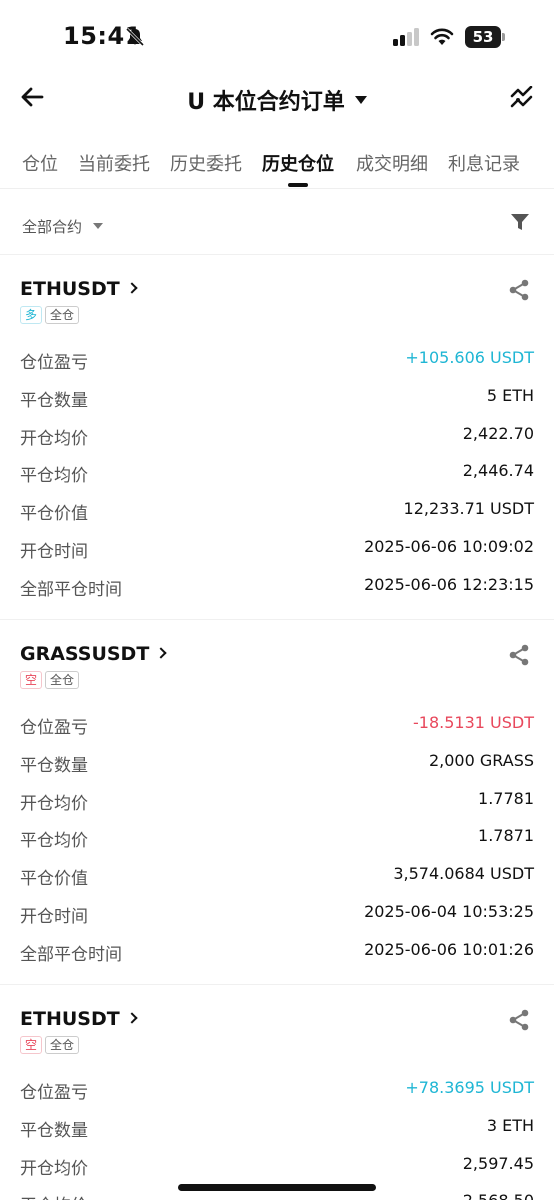 This screenshot has width=554, height=1200. I want to click on home-indicator, so click(277, 1187).